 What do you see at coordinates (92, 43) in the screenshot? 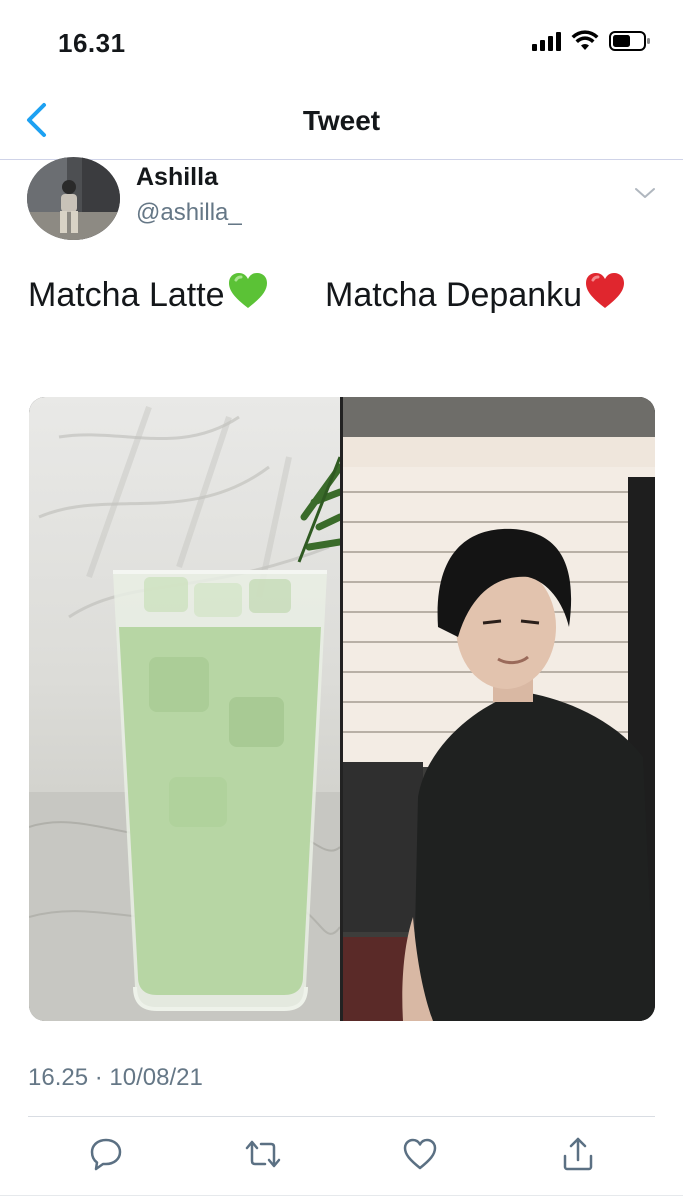
I see `status-time: 16.31` at bounding box center [92, 43].